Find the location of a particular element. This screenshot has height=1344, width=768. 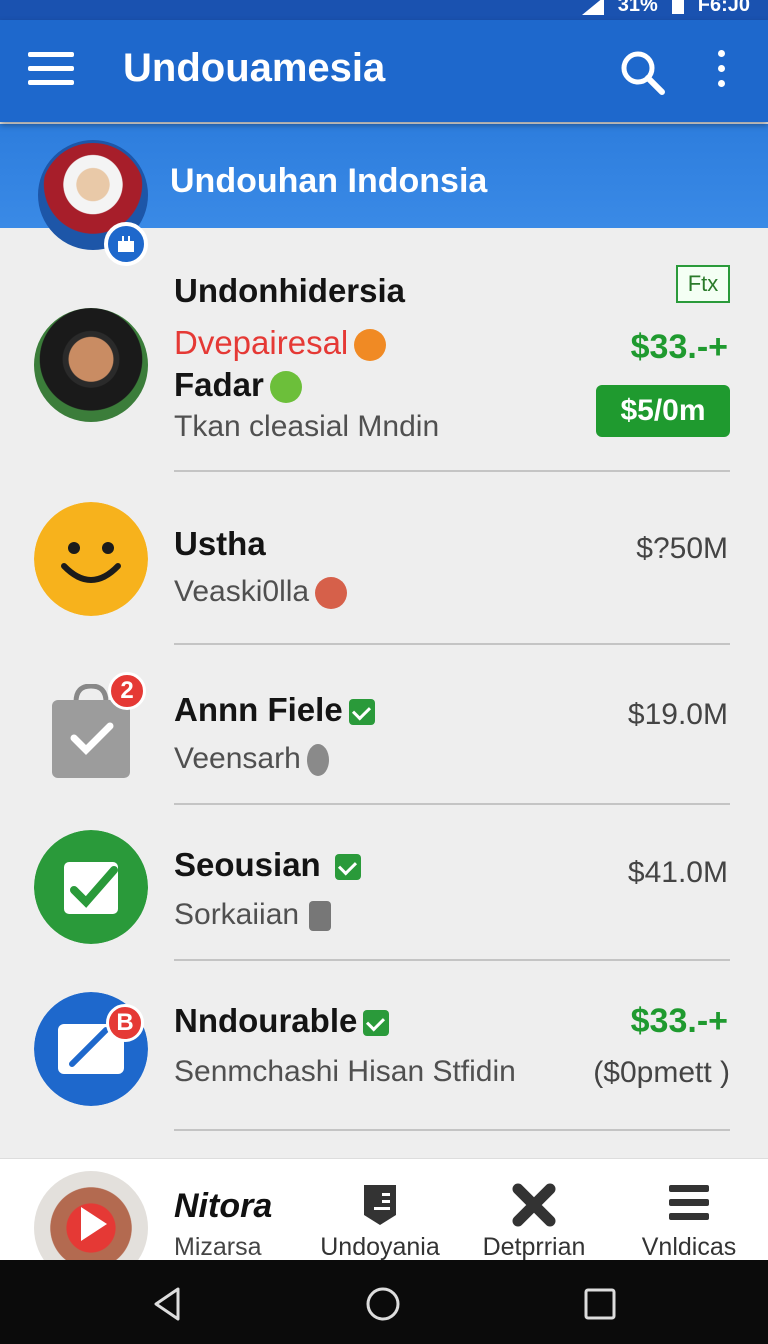

home-icon is located at coordinates (383, 1304).